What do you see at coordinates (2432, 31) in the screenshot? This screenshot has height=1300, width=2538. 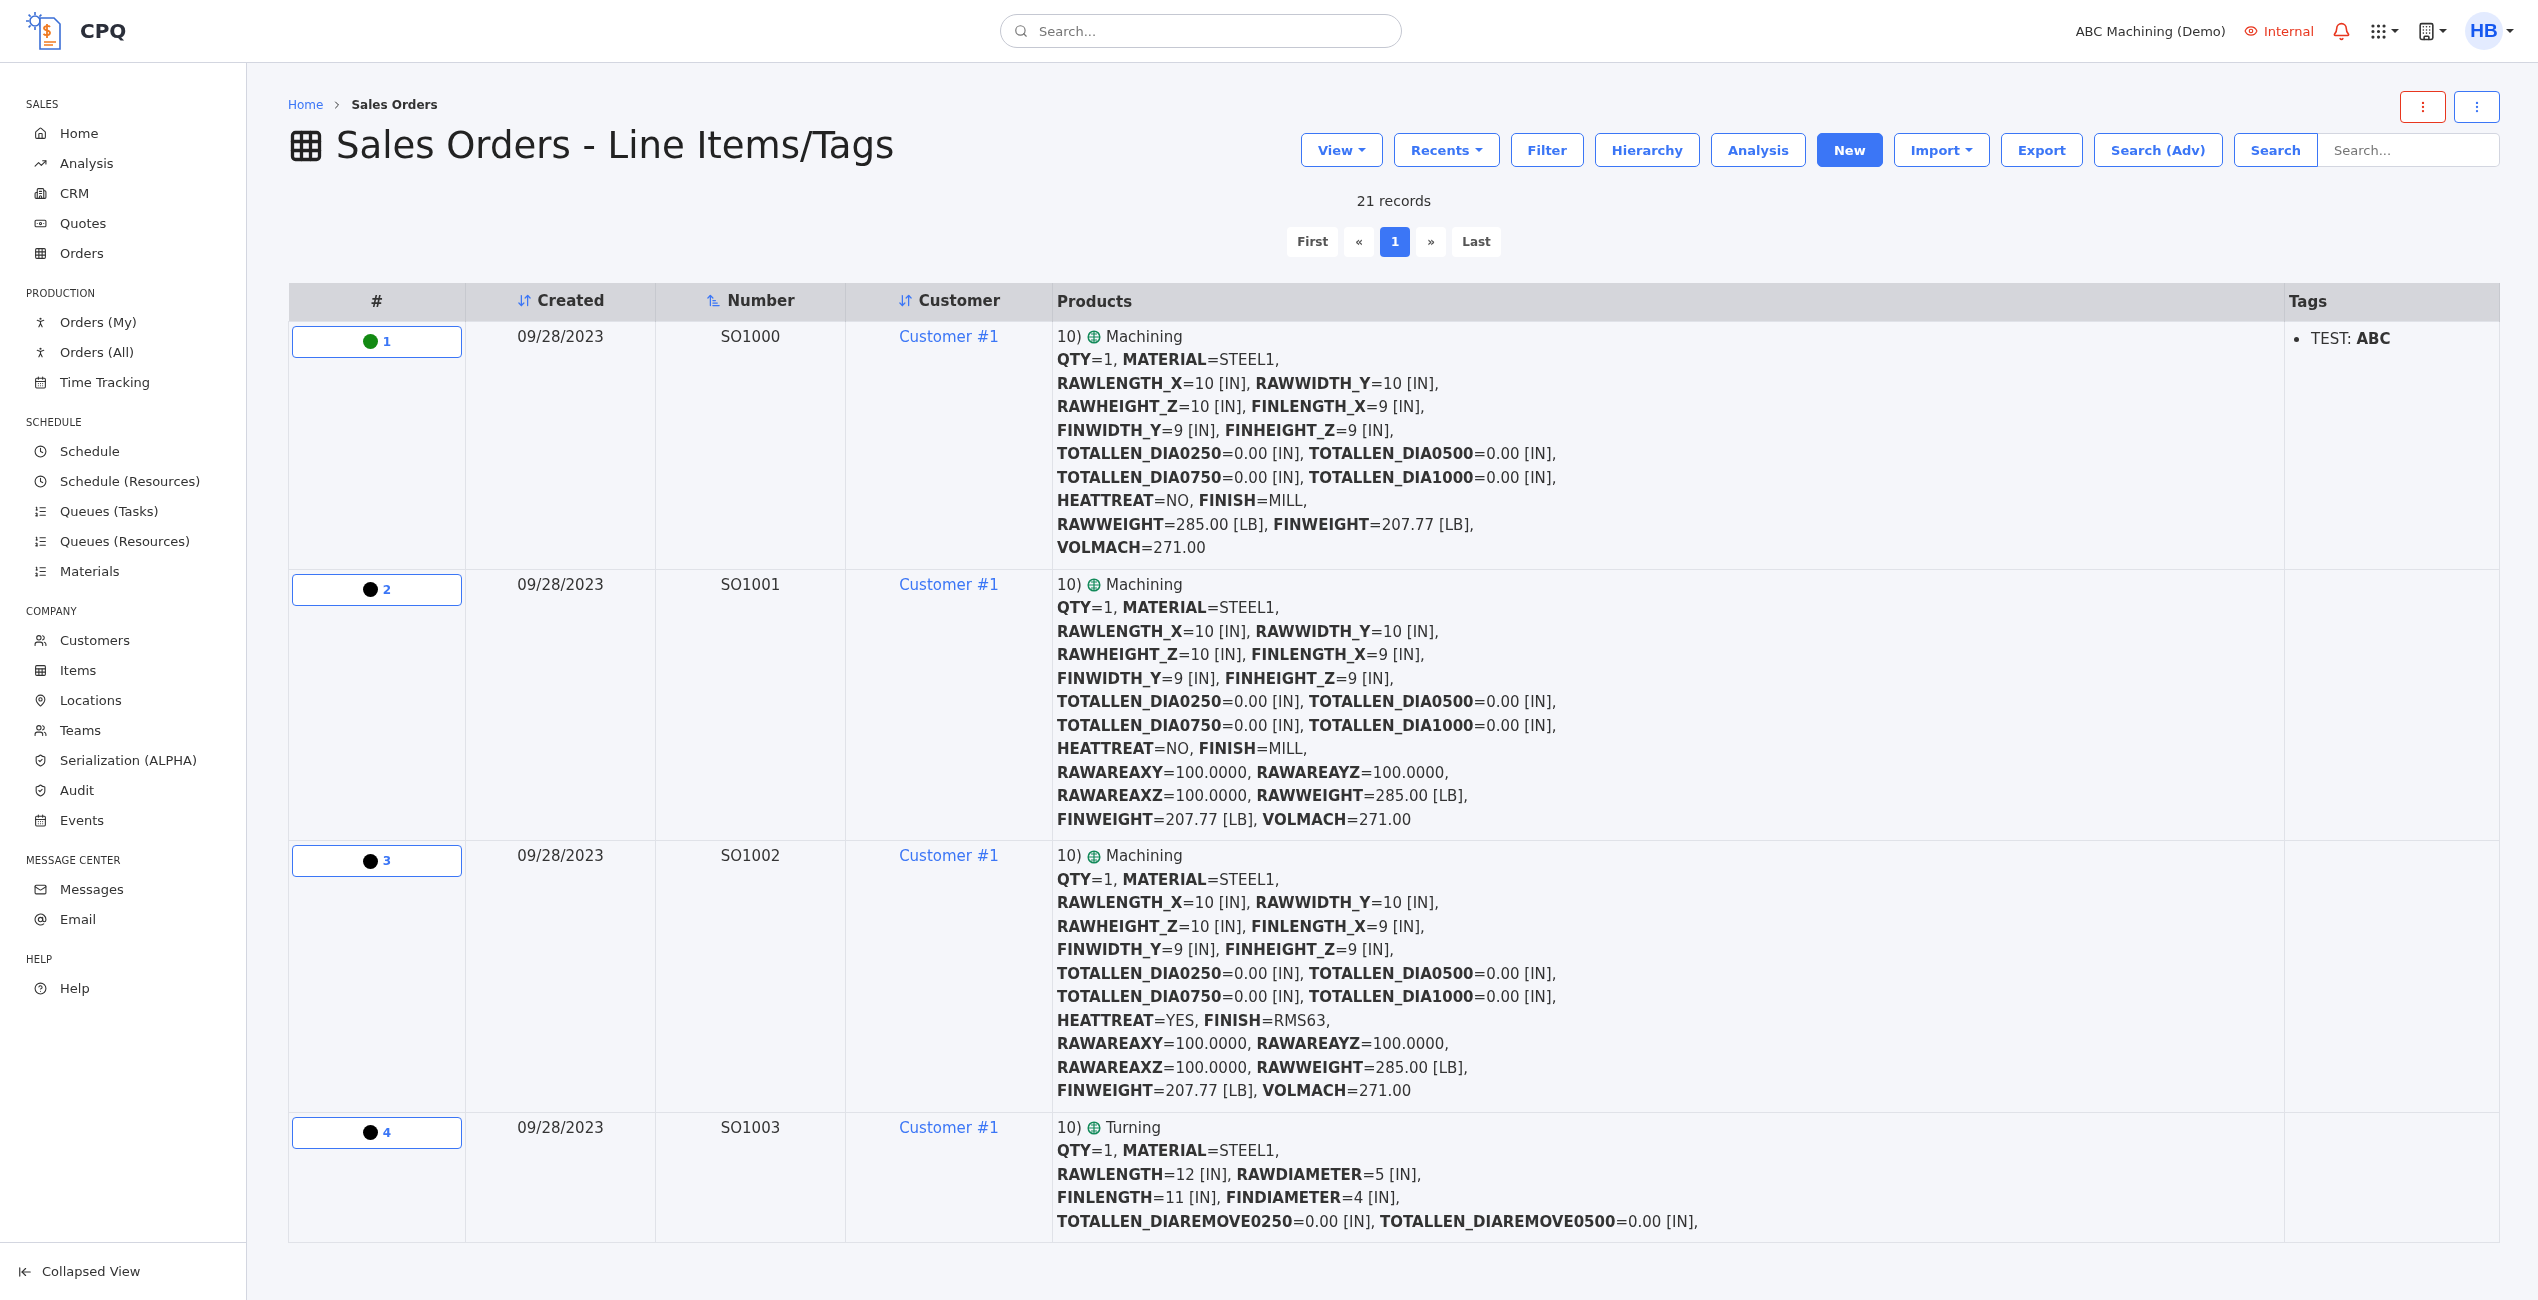 I see `building-icon` at bounding box center [2432, 31].